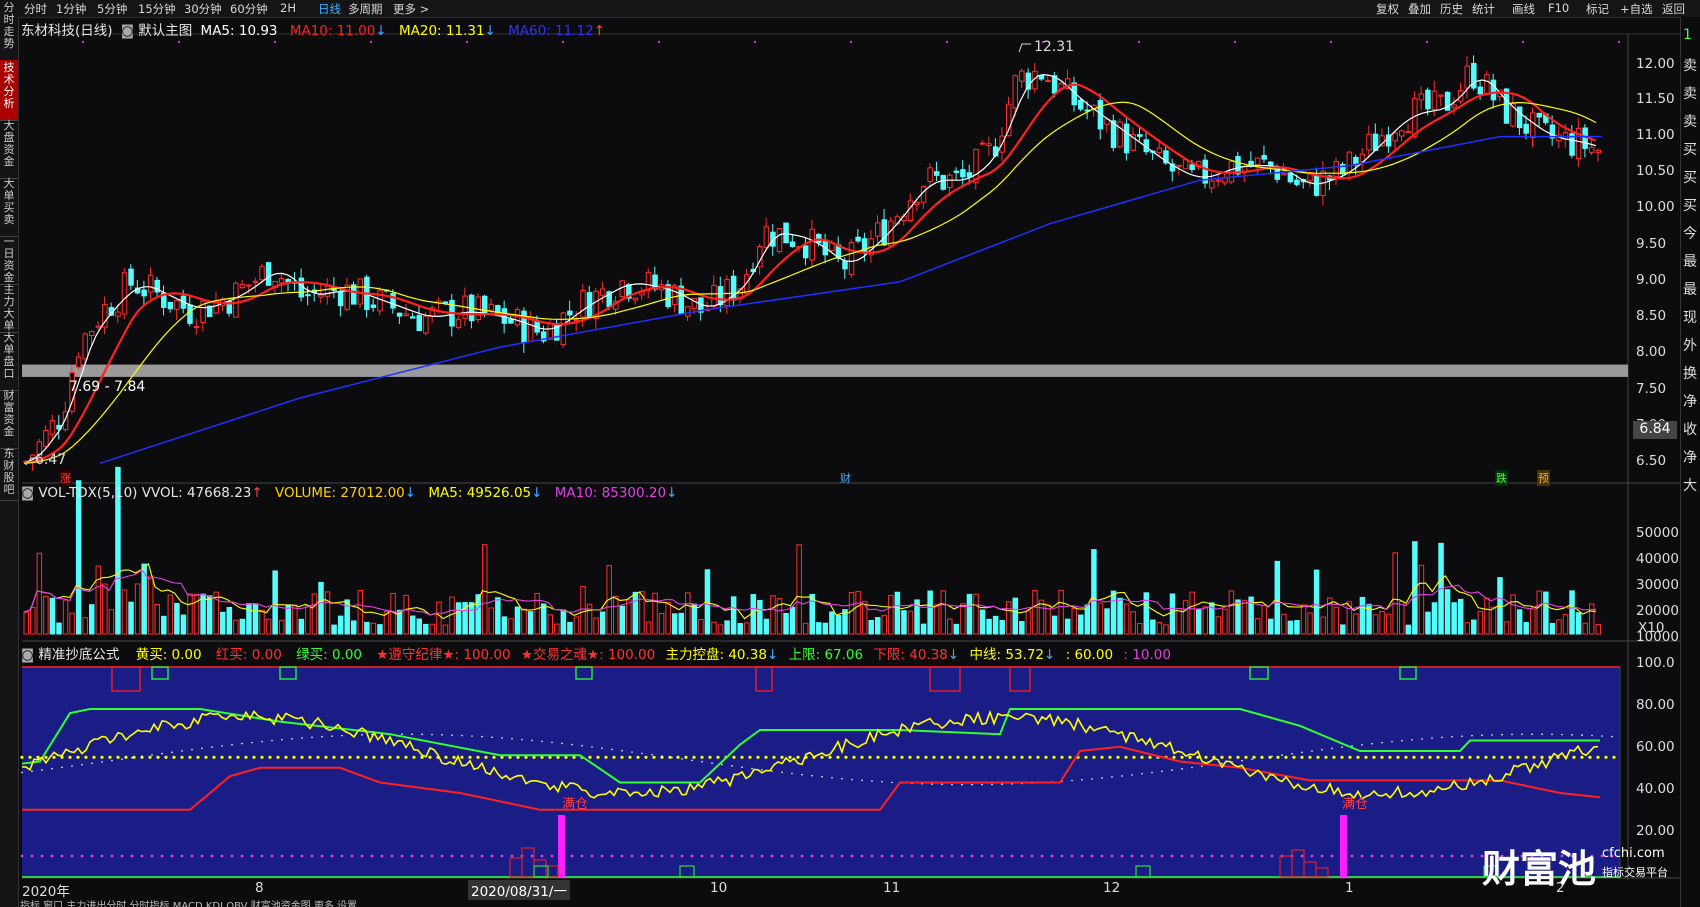 The height and width of the screenshot is (907, 1700). Describe the element at coordinates (1690, 462) in the screenshot. I see `right-quote-panel: 1卖卖卖买买买今最最现外换净收净大` at that location.